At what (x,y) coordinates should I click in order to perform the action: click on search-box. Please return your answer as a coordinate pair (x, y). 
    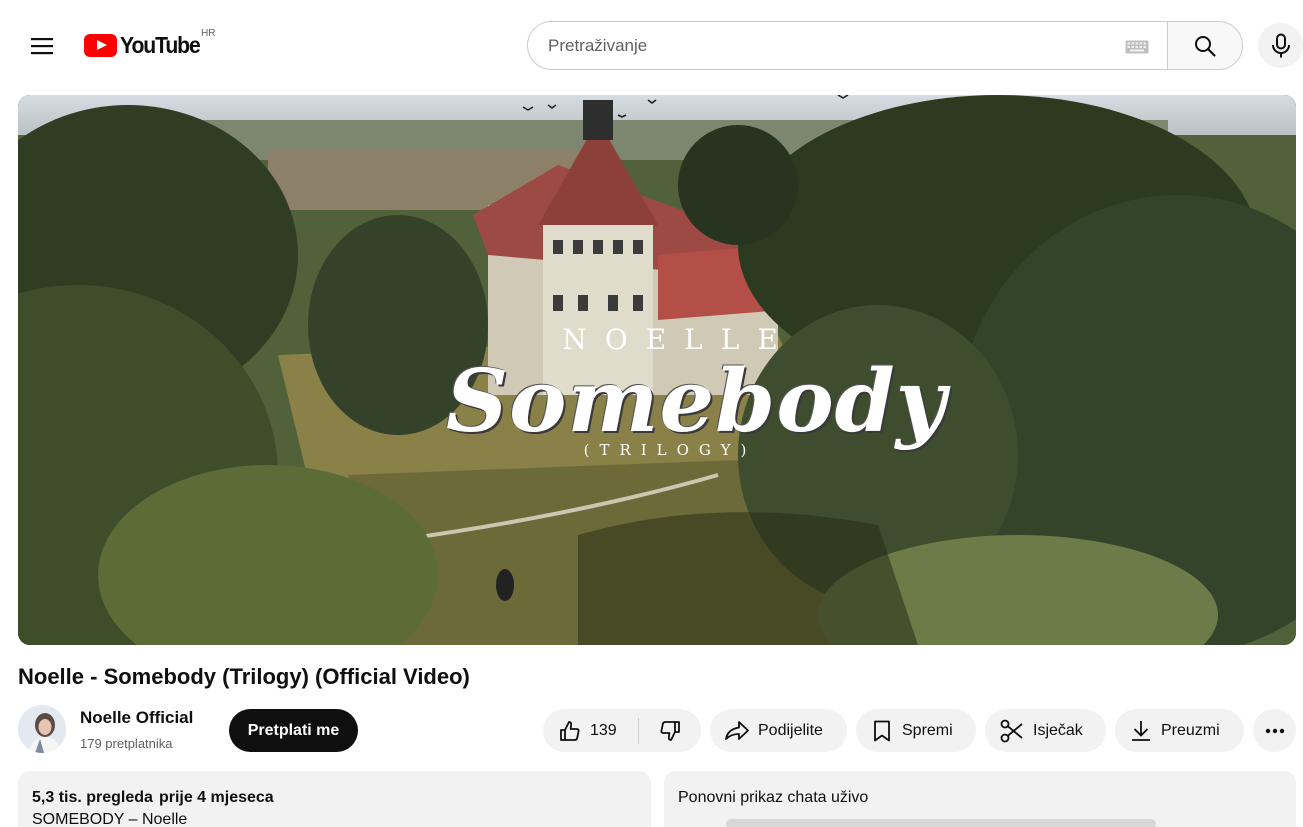
    Looking at the image, I should click on (847, 45).